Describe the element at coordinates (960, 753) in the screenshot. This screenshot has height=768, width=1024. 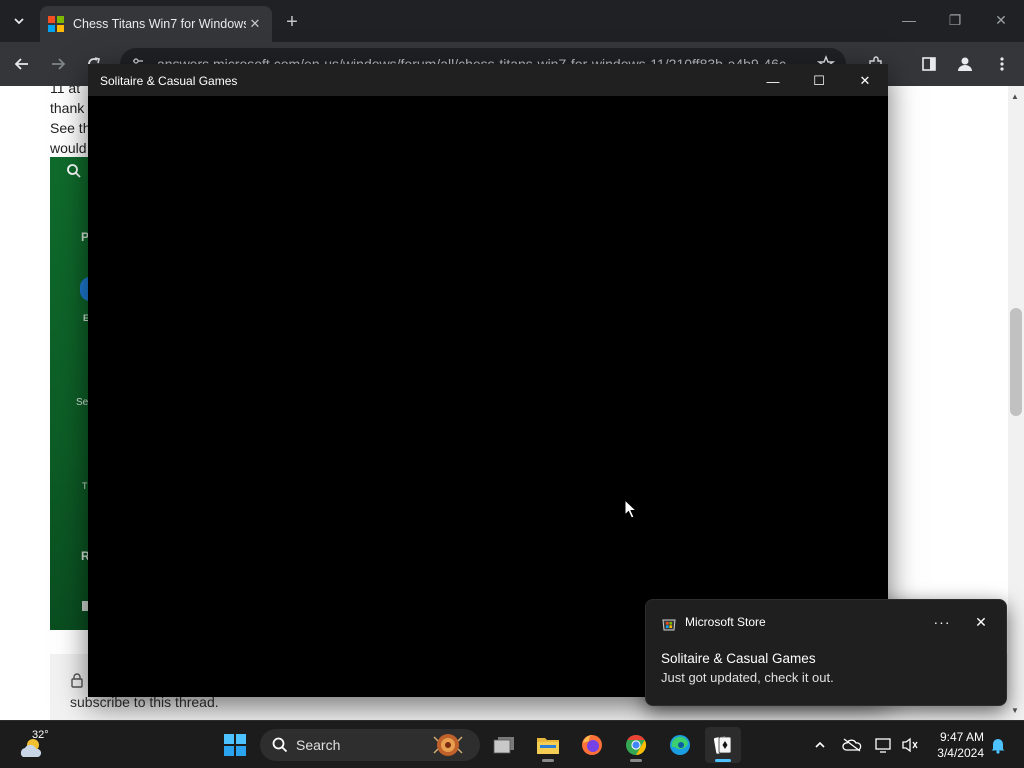
I see `clock-date: 3/4/2024` at that location.